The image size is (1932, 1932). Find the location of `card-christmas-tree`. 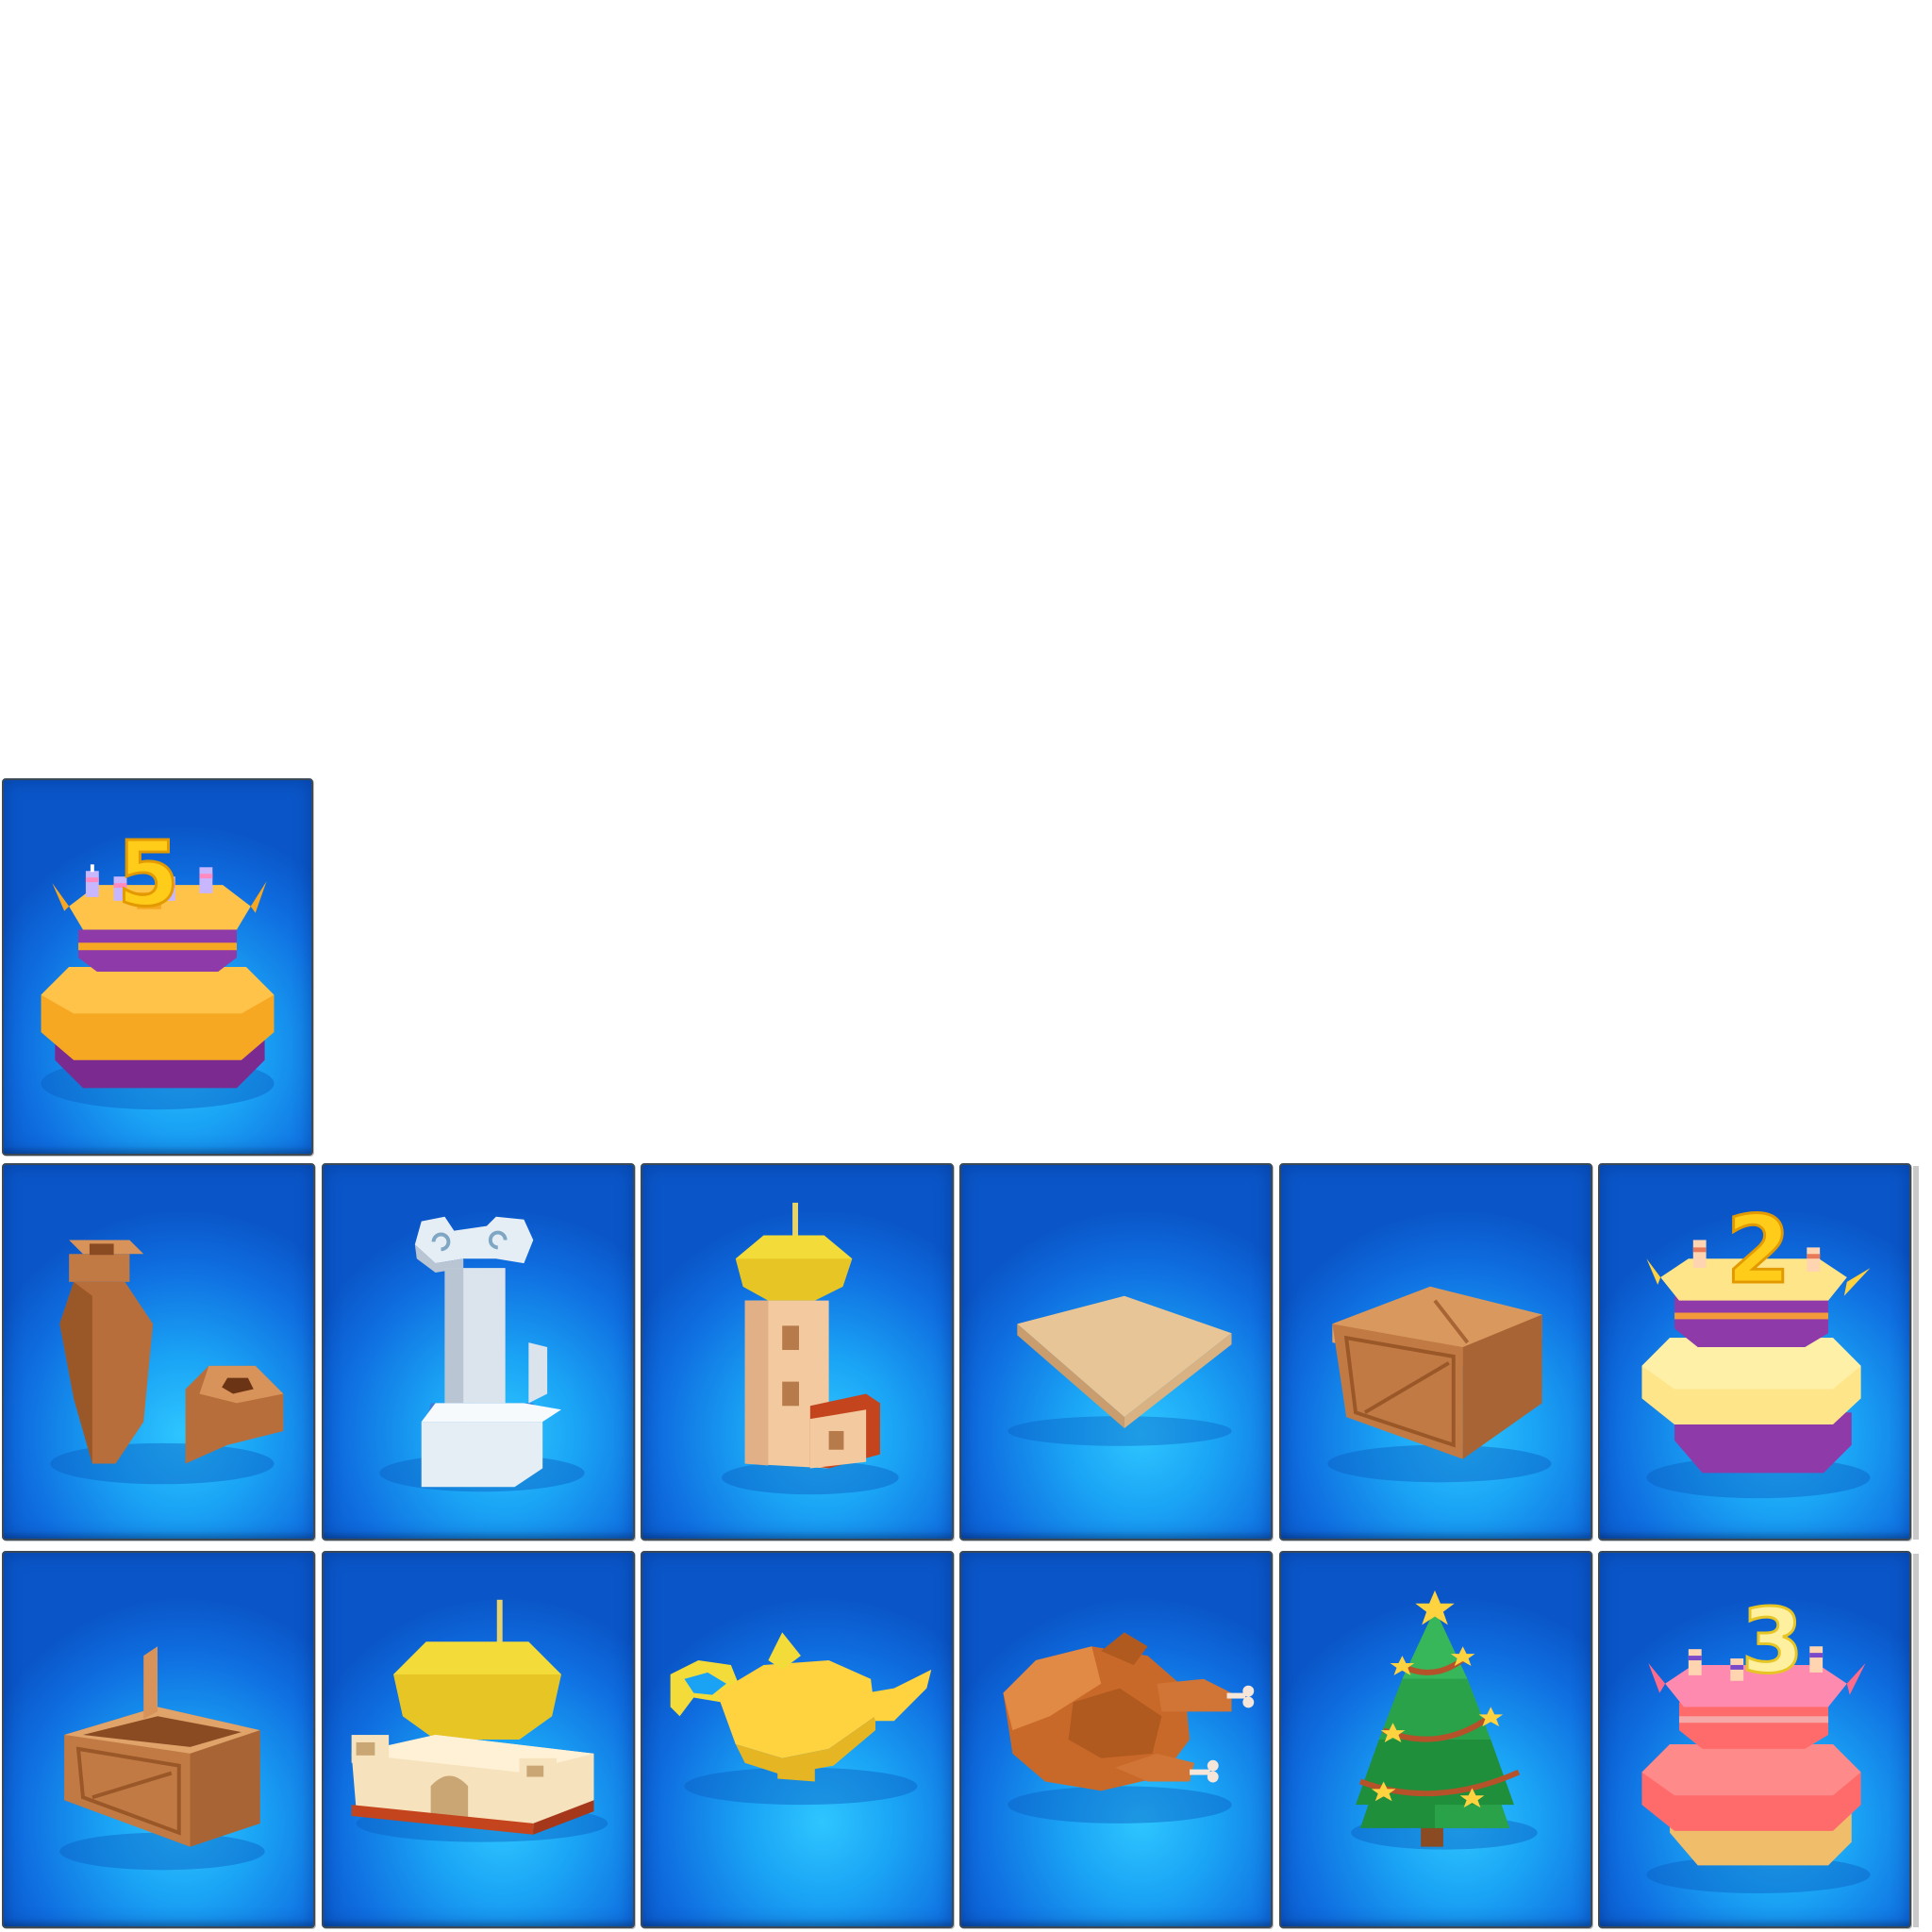

card-christmas-tree is located at coordinates (1435, 1740).